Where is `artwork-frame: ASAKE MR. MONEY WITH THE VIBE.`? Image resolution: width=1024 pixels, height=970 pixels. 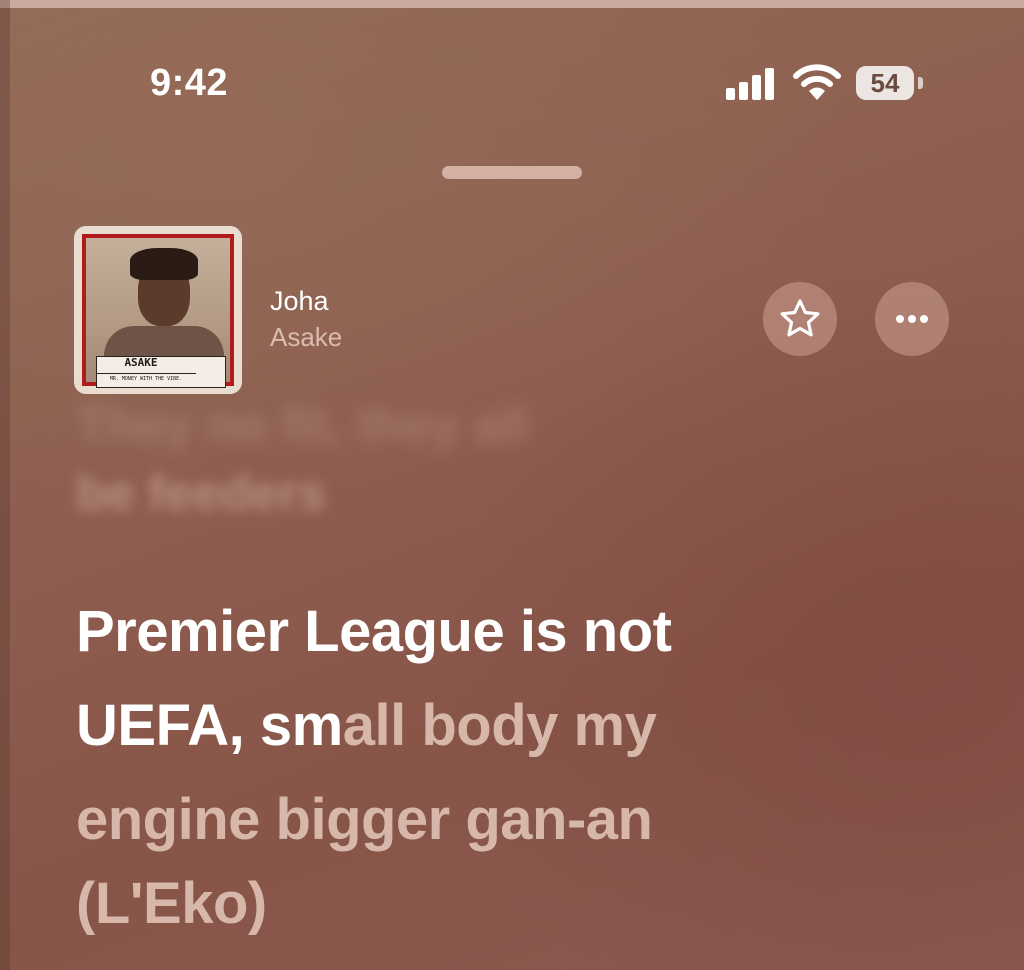 artwork-frame: ASAKE MR. MONEY WITH THE VIBE. is located at coordinates (158, 311).